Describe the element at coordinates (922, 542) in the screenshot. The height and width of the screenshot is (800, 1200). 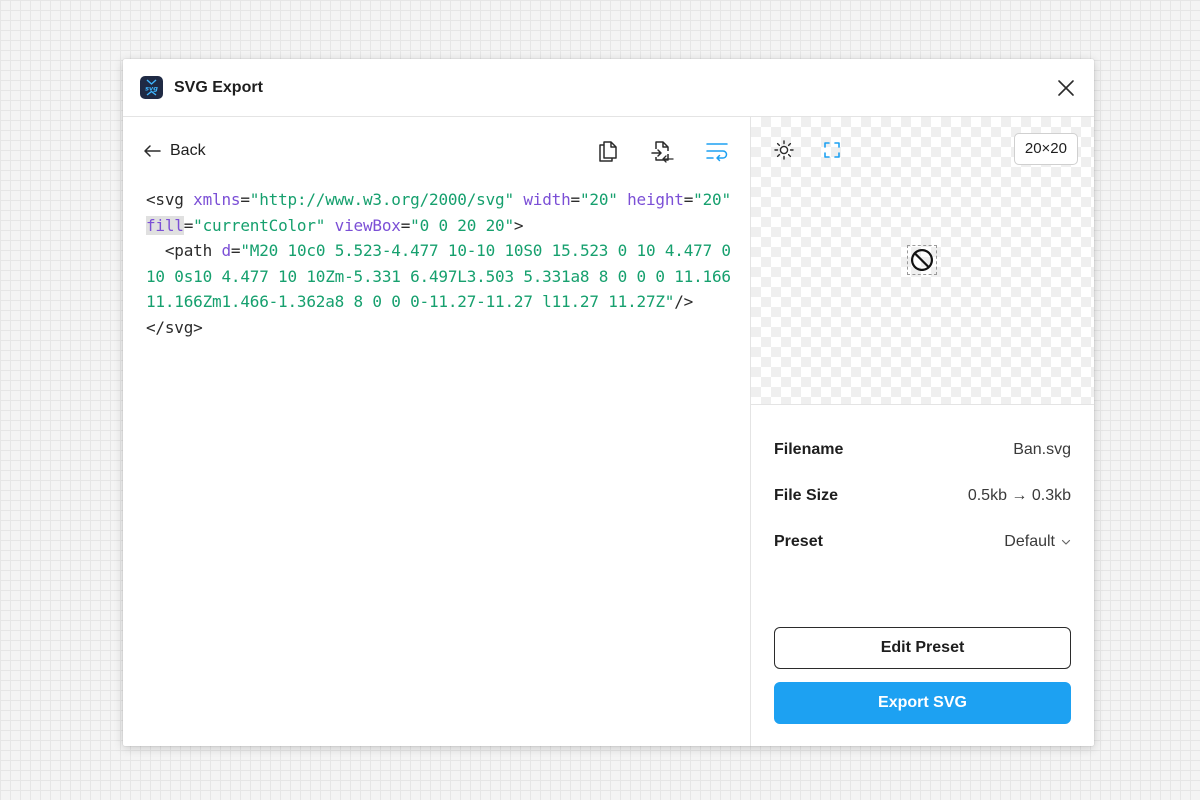
I see `preset-row: Preset Default` at that location.